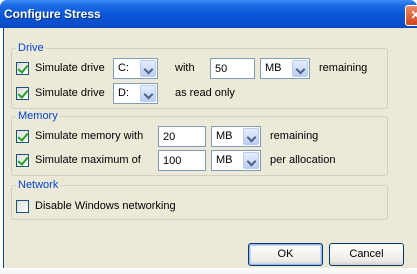 Image resolution: width=417 pixels, height=274 pixels. Describe the element at coordinates (413, 15) in the screenshot. I see `close-icon: ✕` at that location.